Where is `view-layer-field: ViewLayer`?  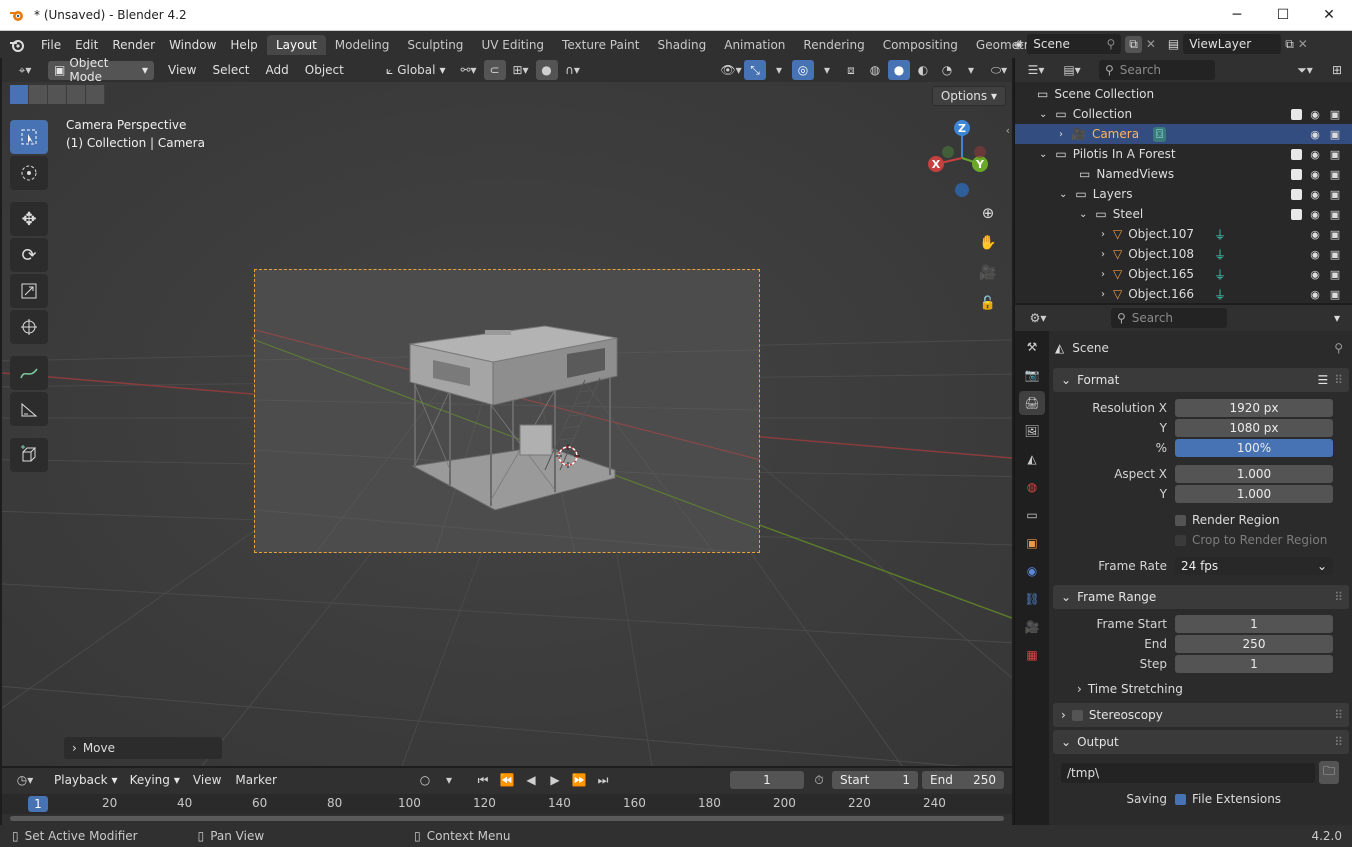 view-layer-field: ViewLayer is located at coordinates (1232, 44).